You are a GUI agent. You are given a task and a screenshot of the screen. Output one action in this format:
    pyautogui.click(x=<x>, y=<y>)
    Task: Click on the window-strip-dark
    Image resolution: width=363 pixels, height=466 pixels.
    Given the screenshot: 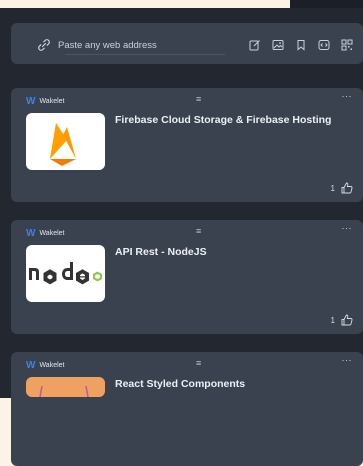 What is the action you would take?
    pyautogui.click(x=326, y=4)
    